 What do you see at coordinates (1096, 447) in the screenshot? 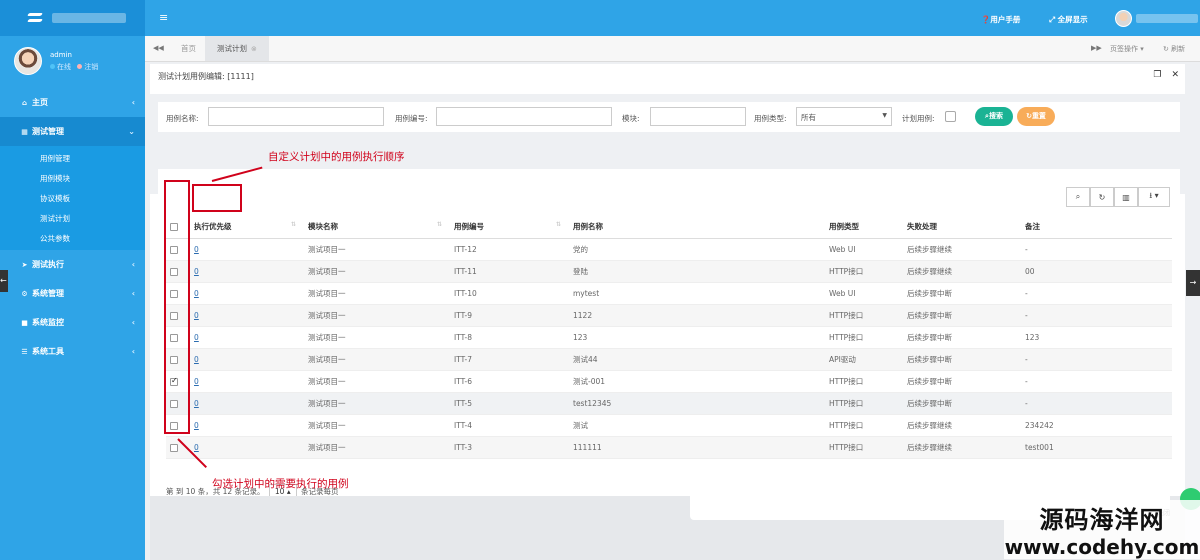
I see `cell-note: test001` at bounding box center [1096, 447].